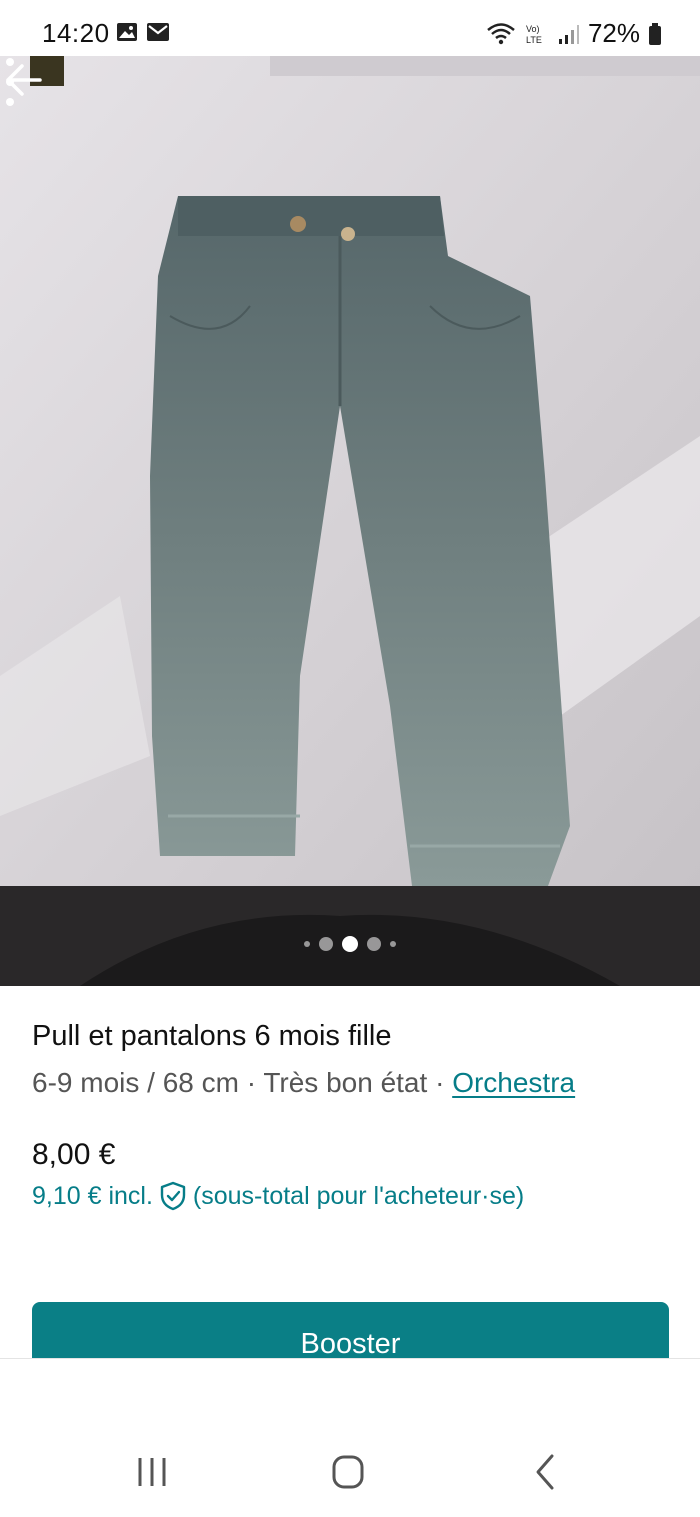  Describe the element at coordinates (358, 1195) in the screenshot. I see `price-incl-note: (sous-total pour l'acheteur·se)` at that location.